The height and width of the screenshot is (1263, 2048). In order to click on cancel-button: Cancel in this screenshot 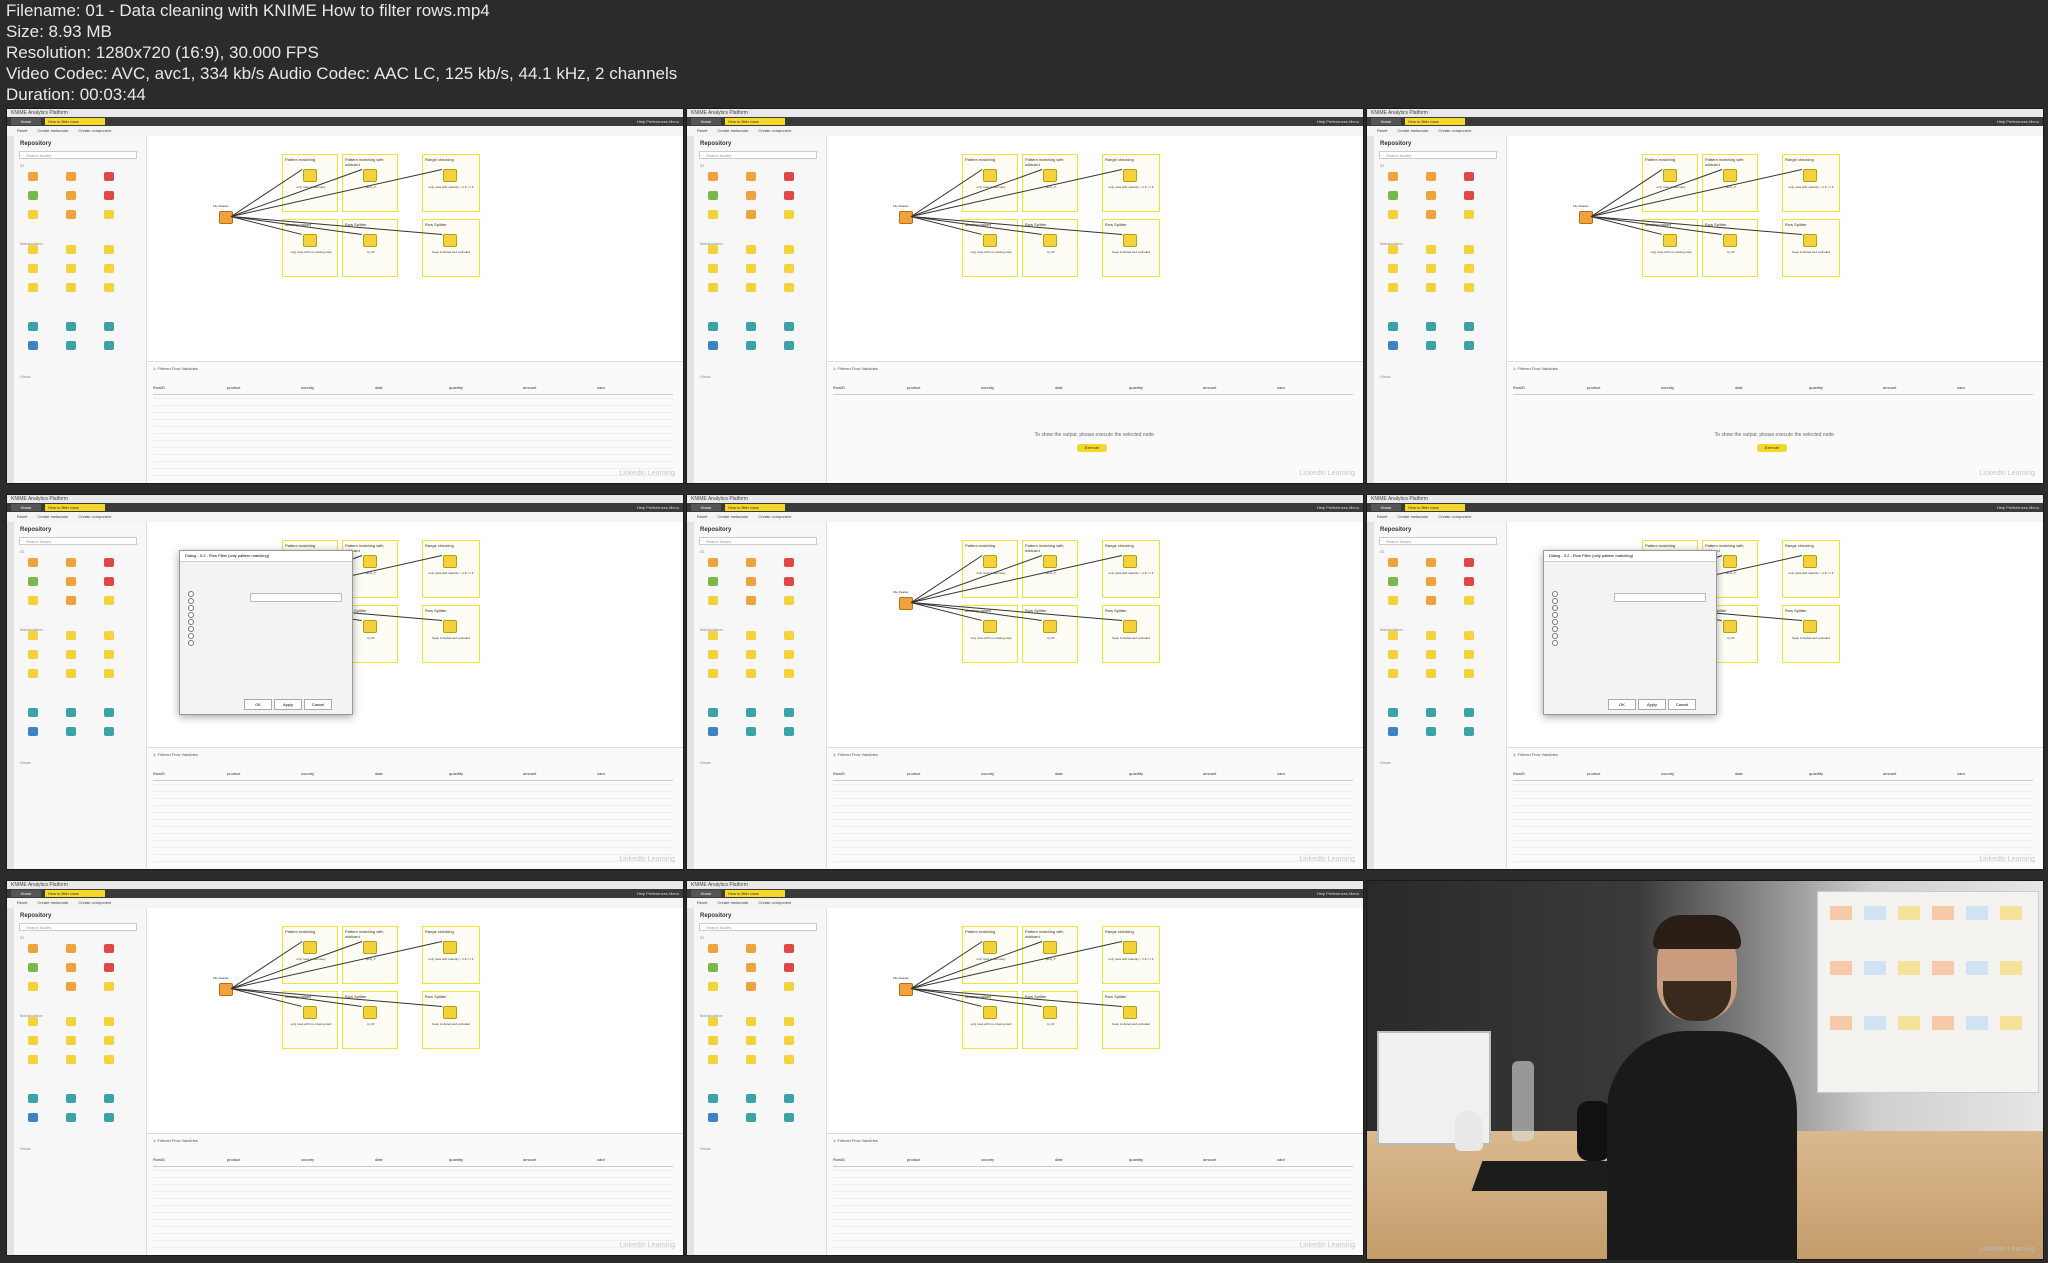, I will do `click(1682, 704)`.